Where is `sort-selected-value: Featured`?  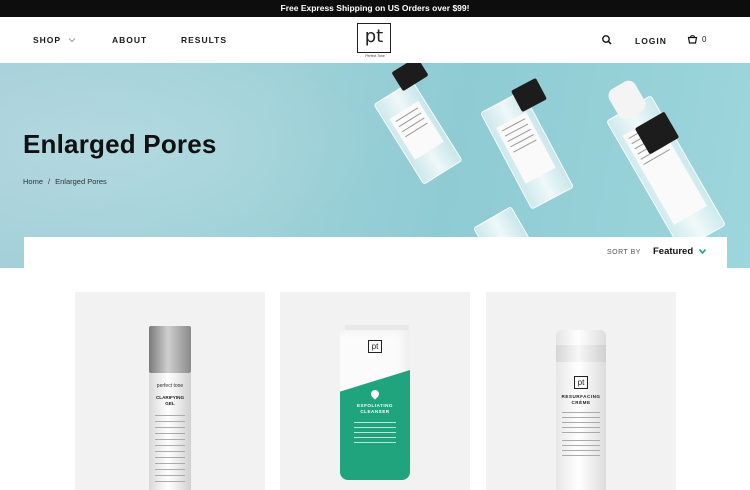 sort-selected-value: Featured is located at coordinates (673, 251).